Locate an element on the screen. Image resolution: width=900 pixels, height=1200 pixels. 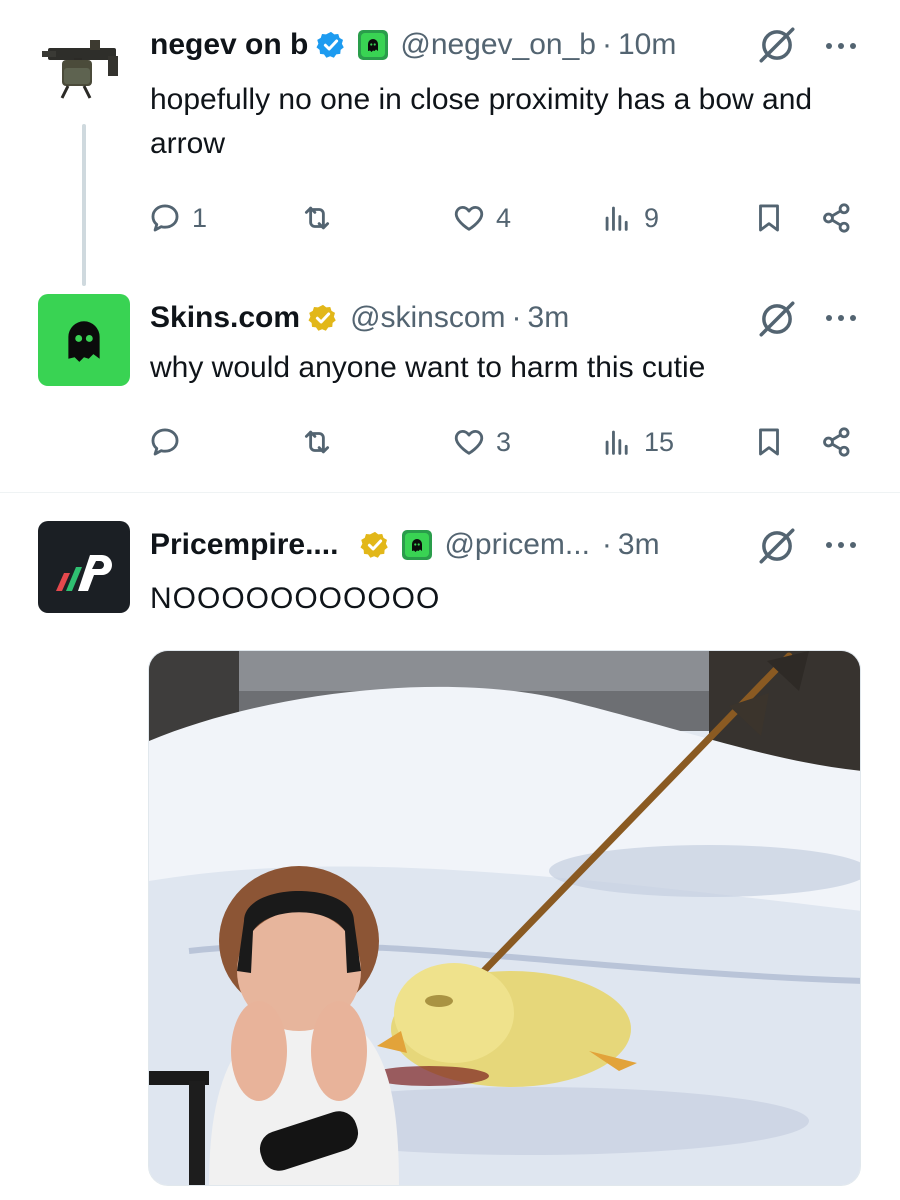
handle: @negev_on_b is located at coordinates (498, 45).